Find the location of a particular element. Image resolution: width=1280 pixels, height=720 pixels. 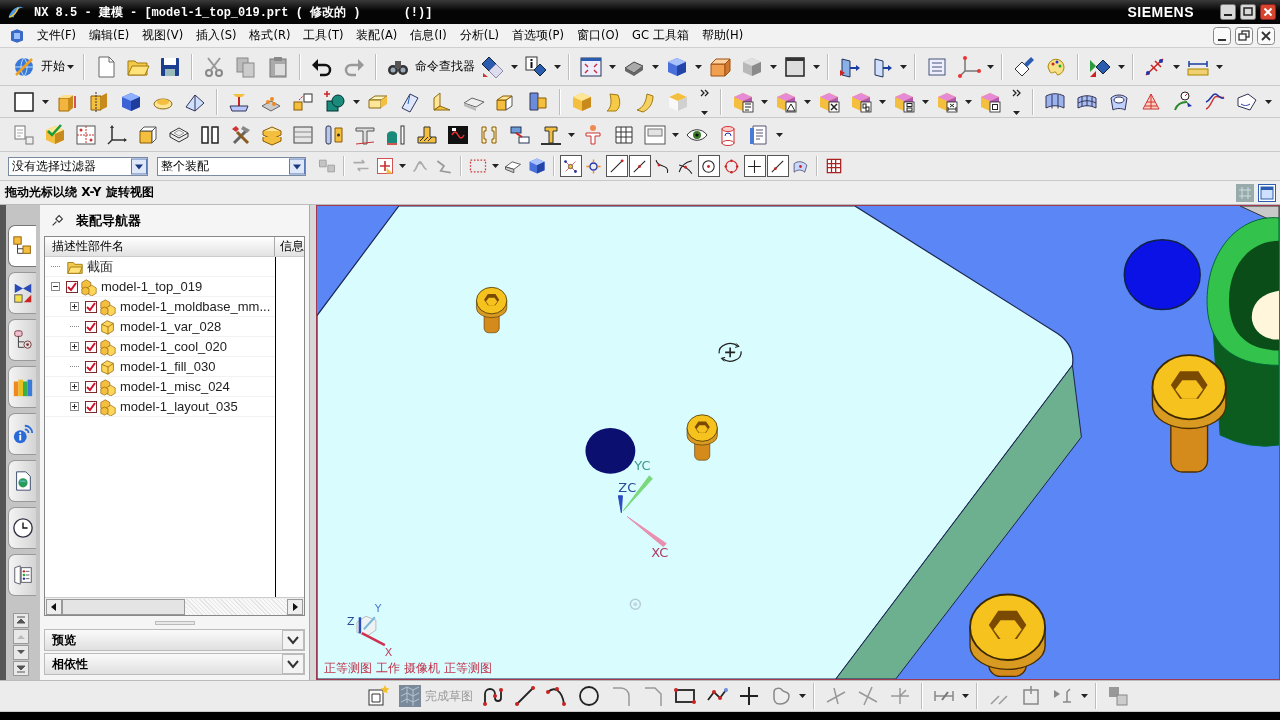

menu-item: 信息(I) is located at coordinates (428, 35).